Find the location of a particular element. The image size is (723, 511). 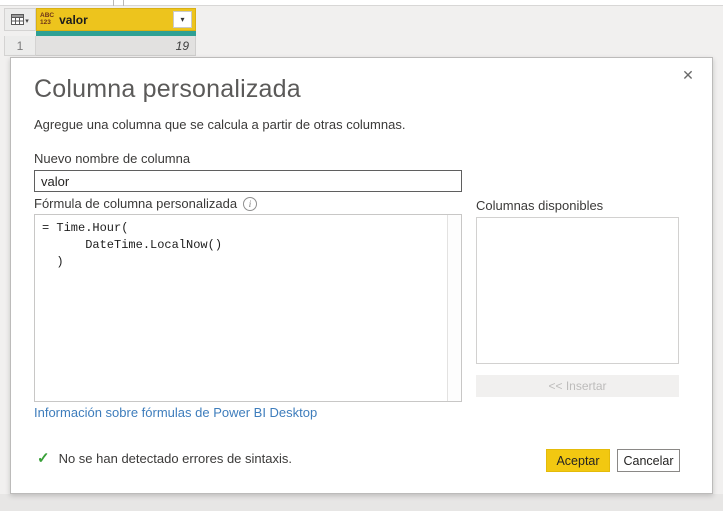

query-table: ▾ ABC 123 valor ▾ 1 19 is located at coordinates (100, 32).